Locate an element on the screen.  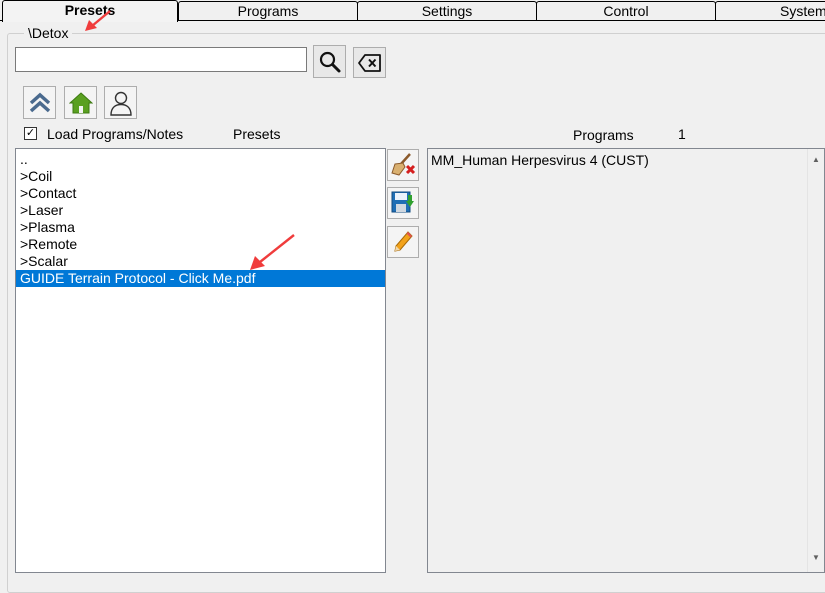
save-icon is located at coordinates (402, 202).